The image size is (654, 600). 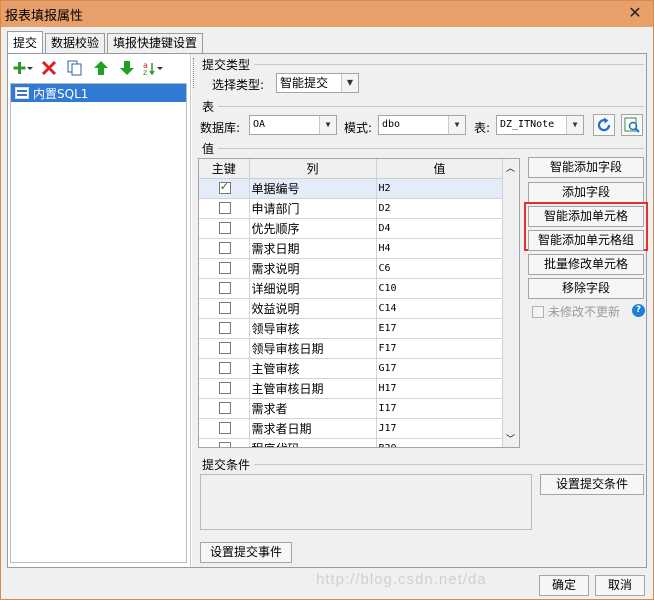 I want to click on batch-modify-cell-button: 批量修改单元格, so click(x=586, y=264).